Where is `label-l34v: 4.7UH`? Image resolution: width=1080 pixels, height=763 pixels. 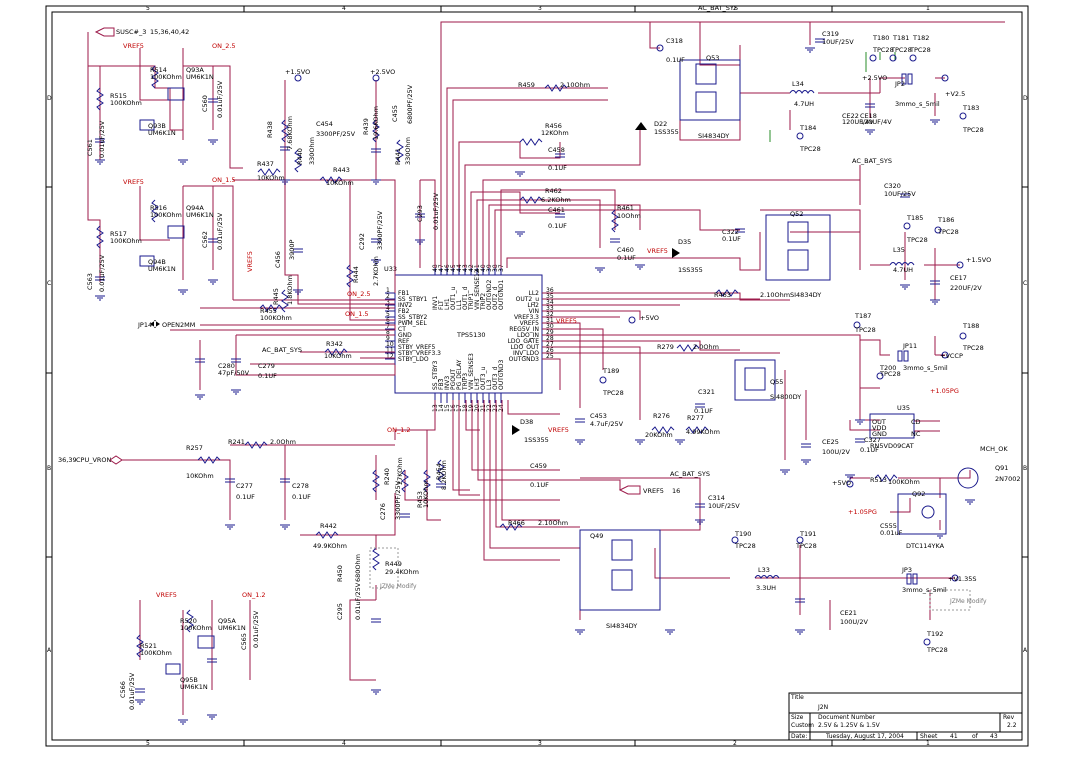 label-l34v: 4.7UH is located at coordinates (804, 104).